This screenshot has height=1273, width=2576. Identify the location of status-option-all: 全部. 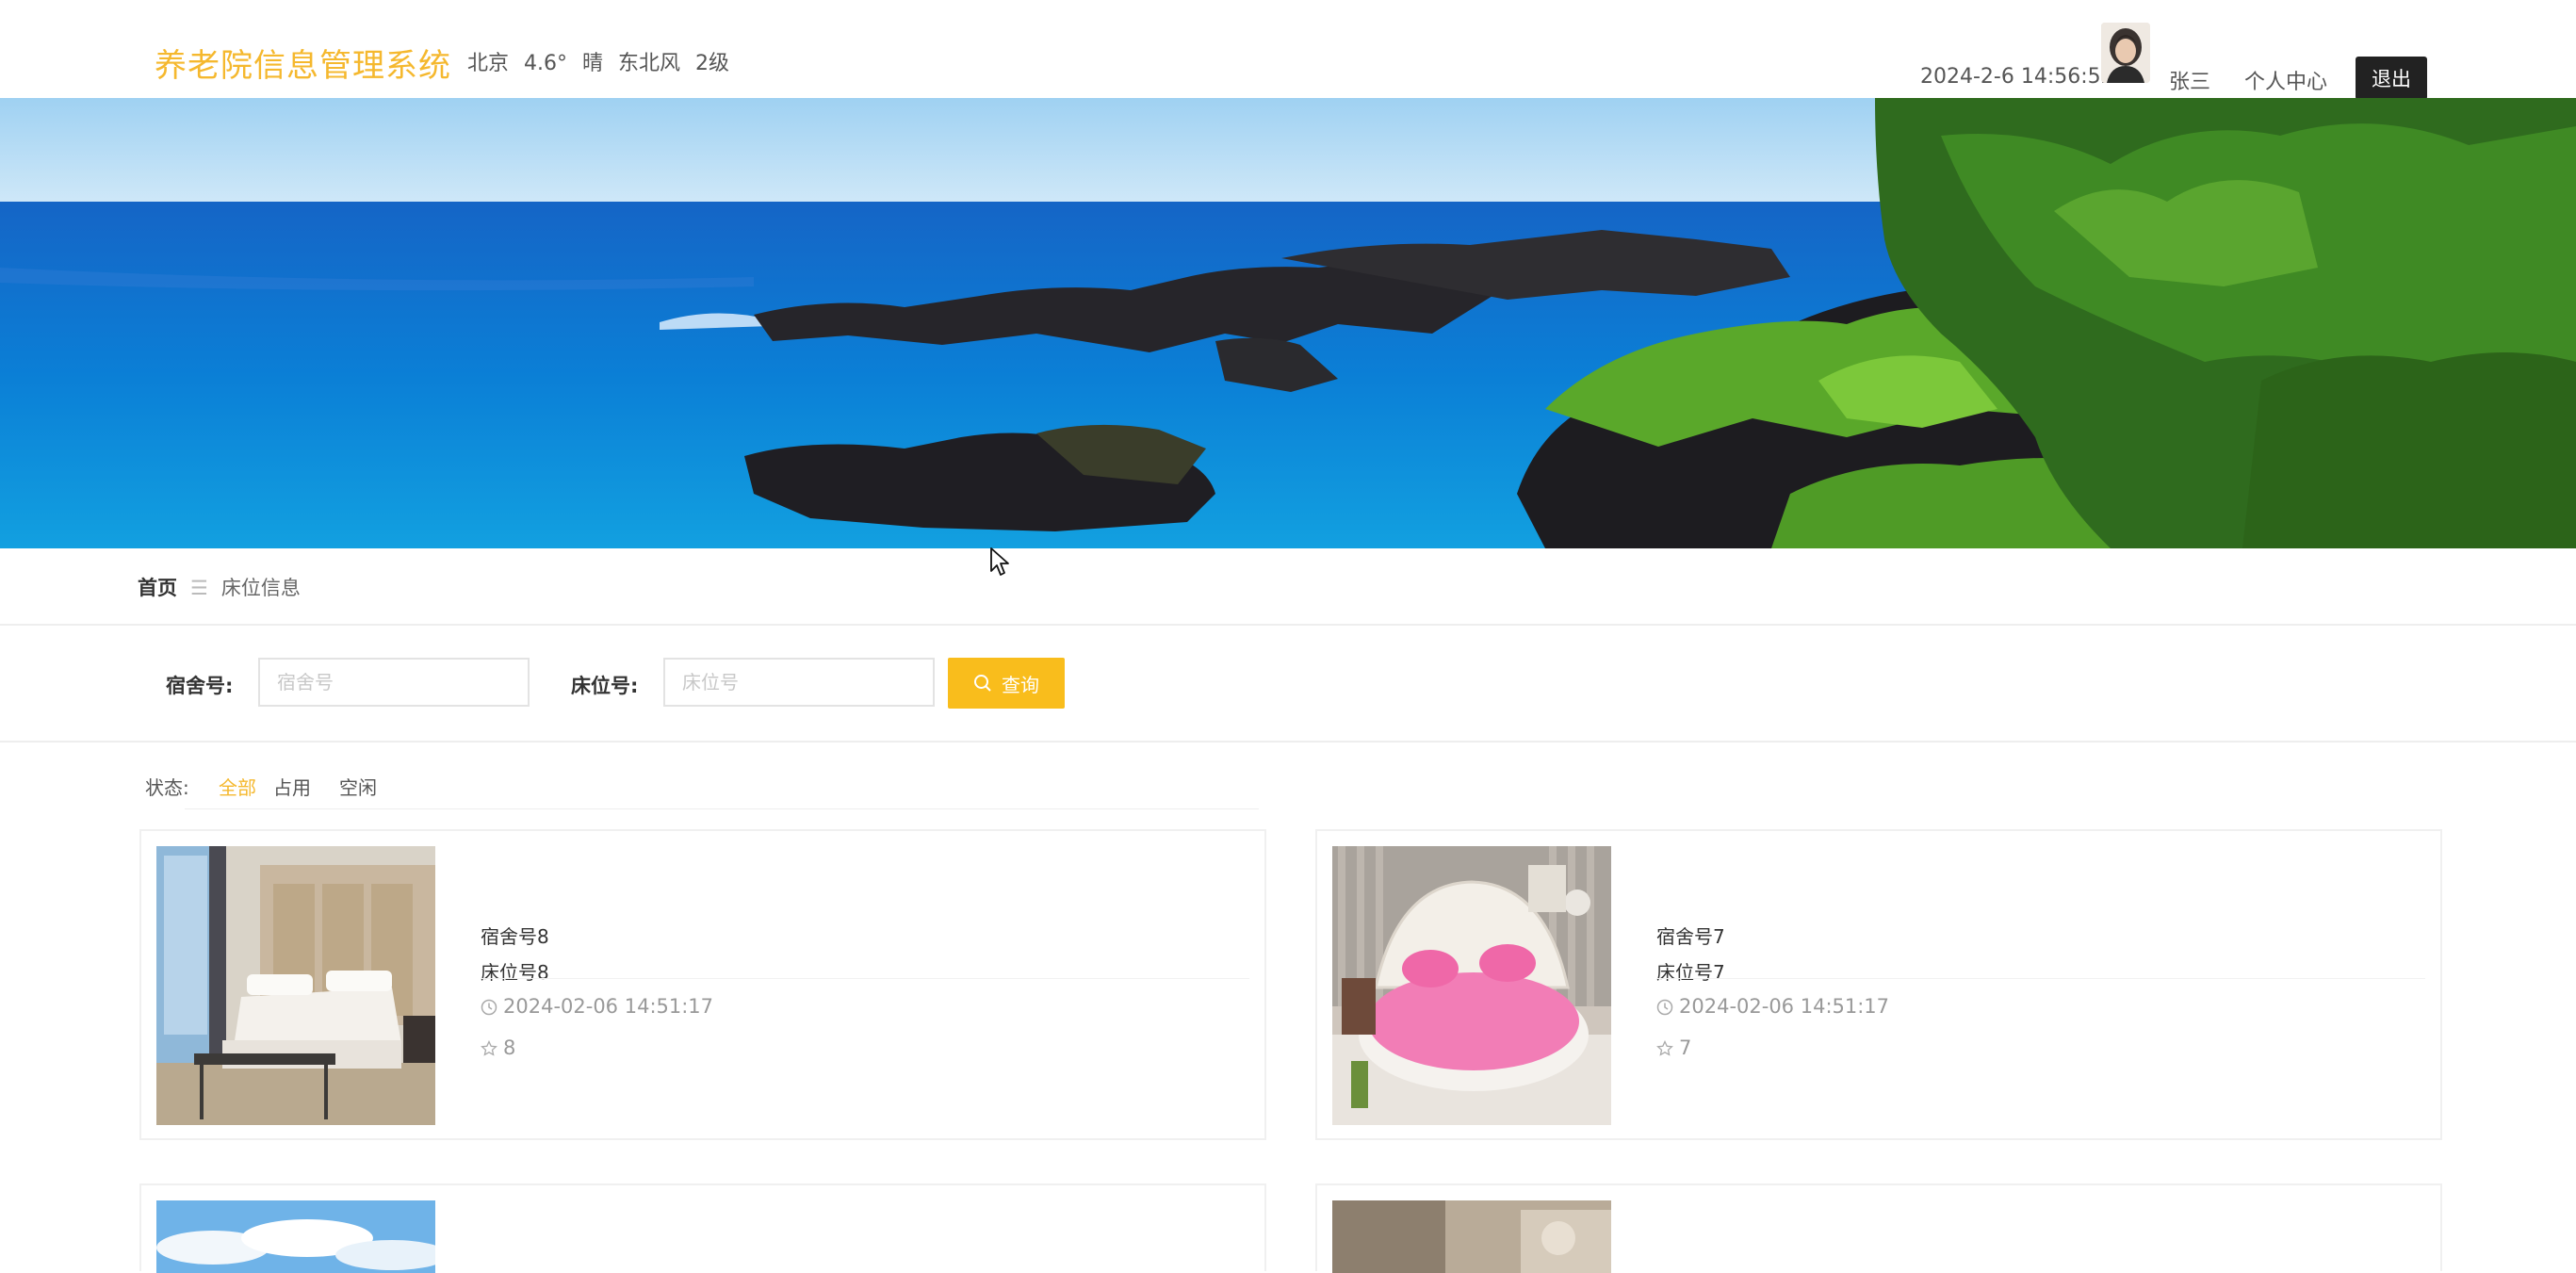
(237, 786).